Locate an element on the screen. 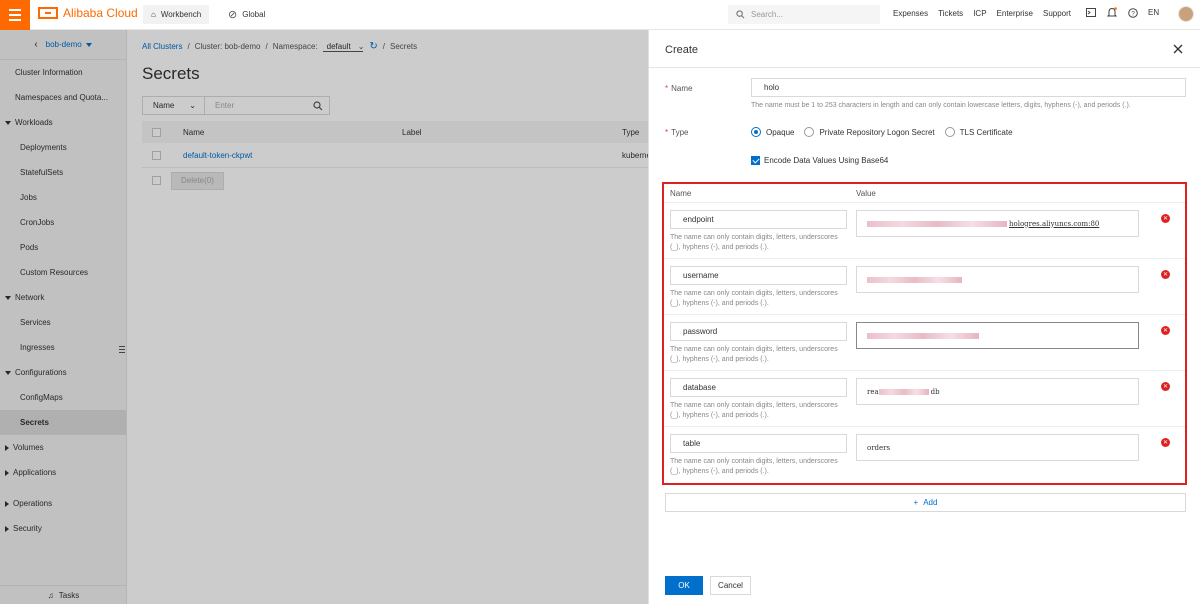  key-input: endpoint is located at coordinates (758, 219).